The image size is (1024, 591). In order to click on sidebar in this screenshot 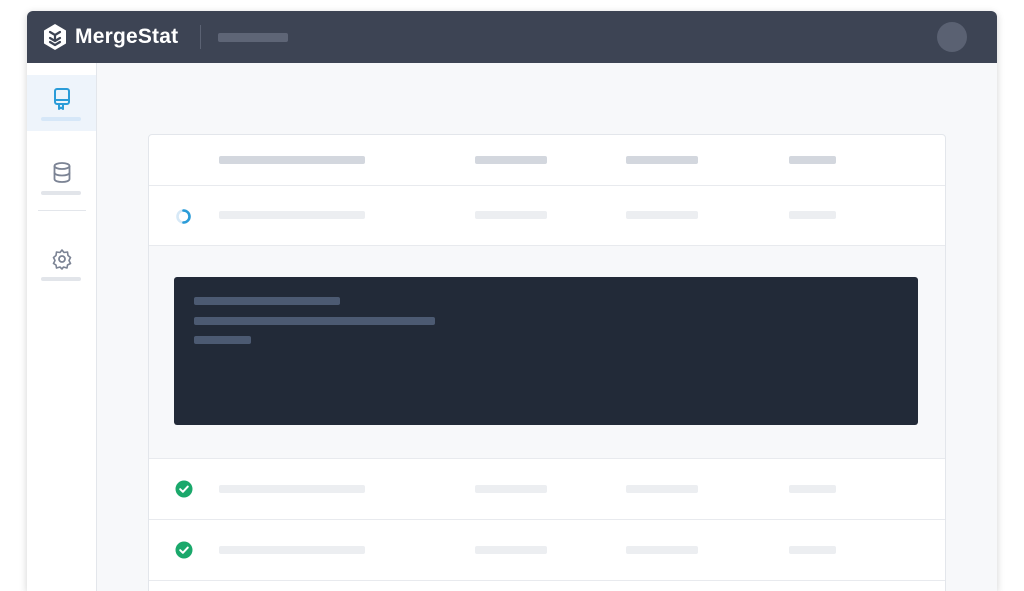, I will do `click(62, 327)`.